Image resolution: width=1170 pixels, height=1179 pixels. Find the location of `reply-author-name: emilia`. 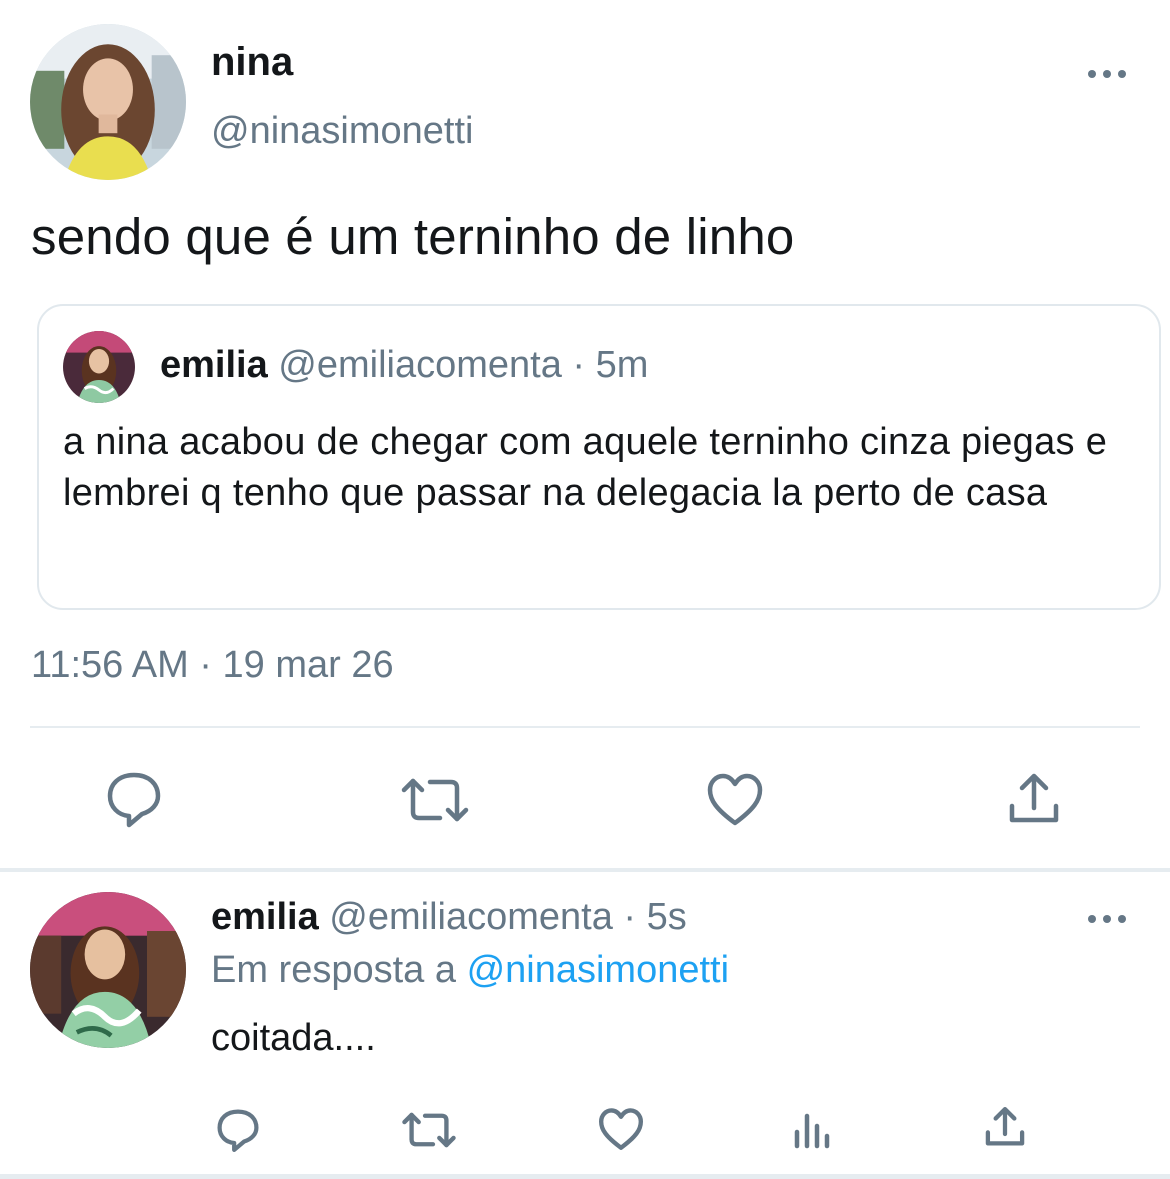

reply-author-name: emilia is located at coordinates (265, 917).